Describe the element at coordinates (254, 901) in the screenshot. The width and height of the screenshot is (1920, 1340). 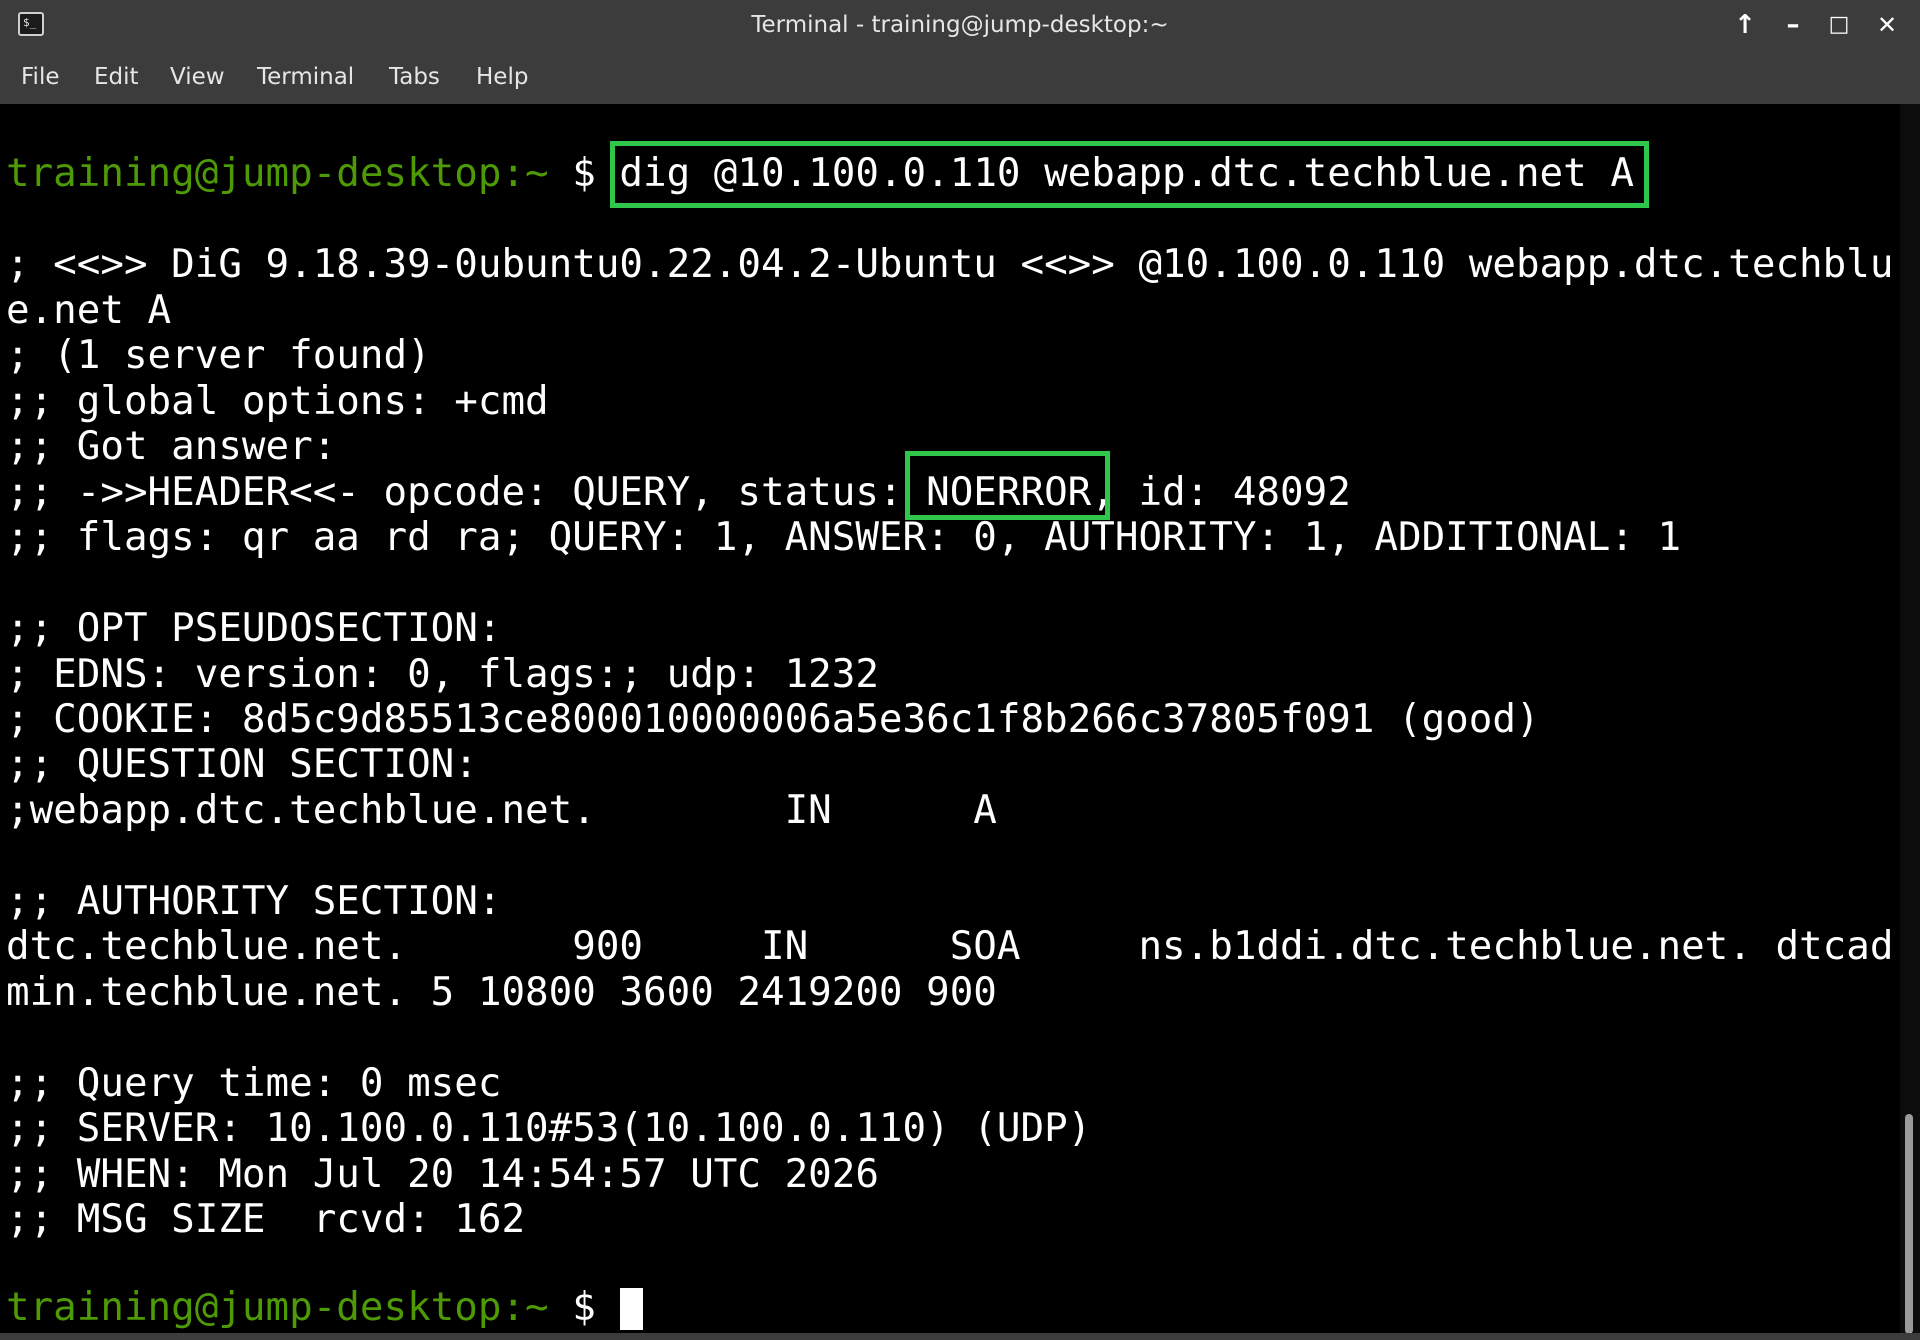
I see `output-line: ;; AUTHORITY SECTION:` at that location.